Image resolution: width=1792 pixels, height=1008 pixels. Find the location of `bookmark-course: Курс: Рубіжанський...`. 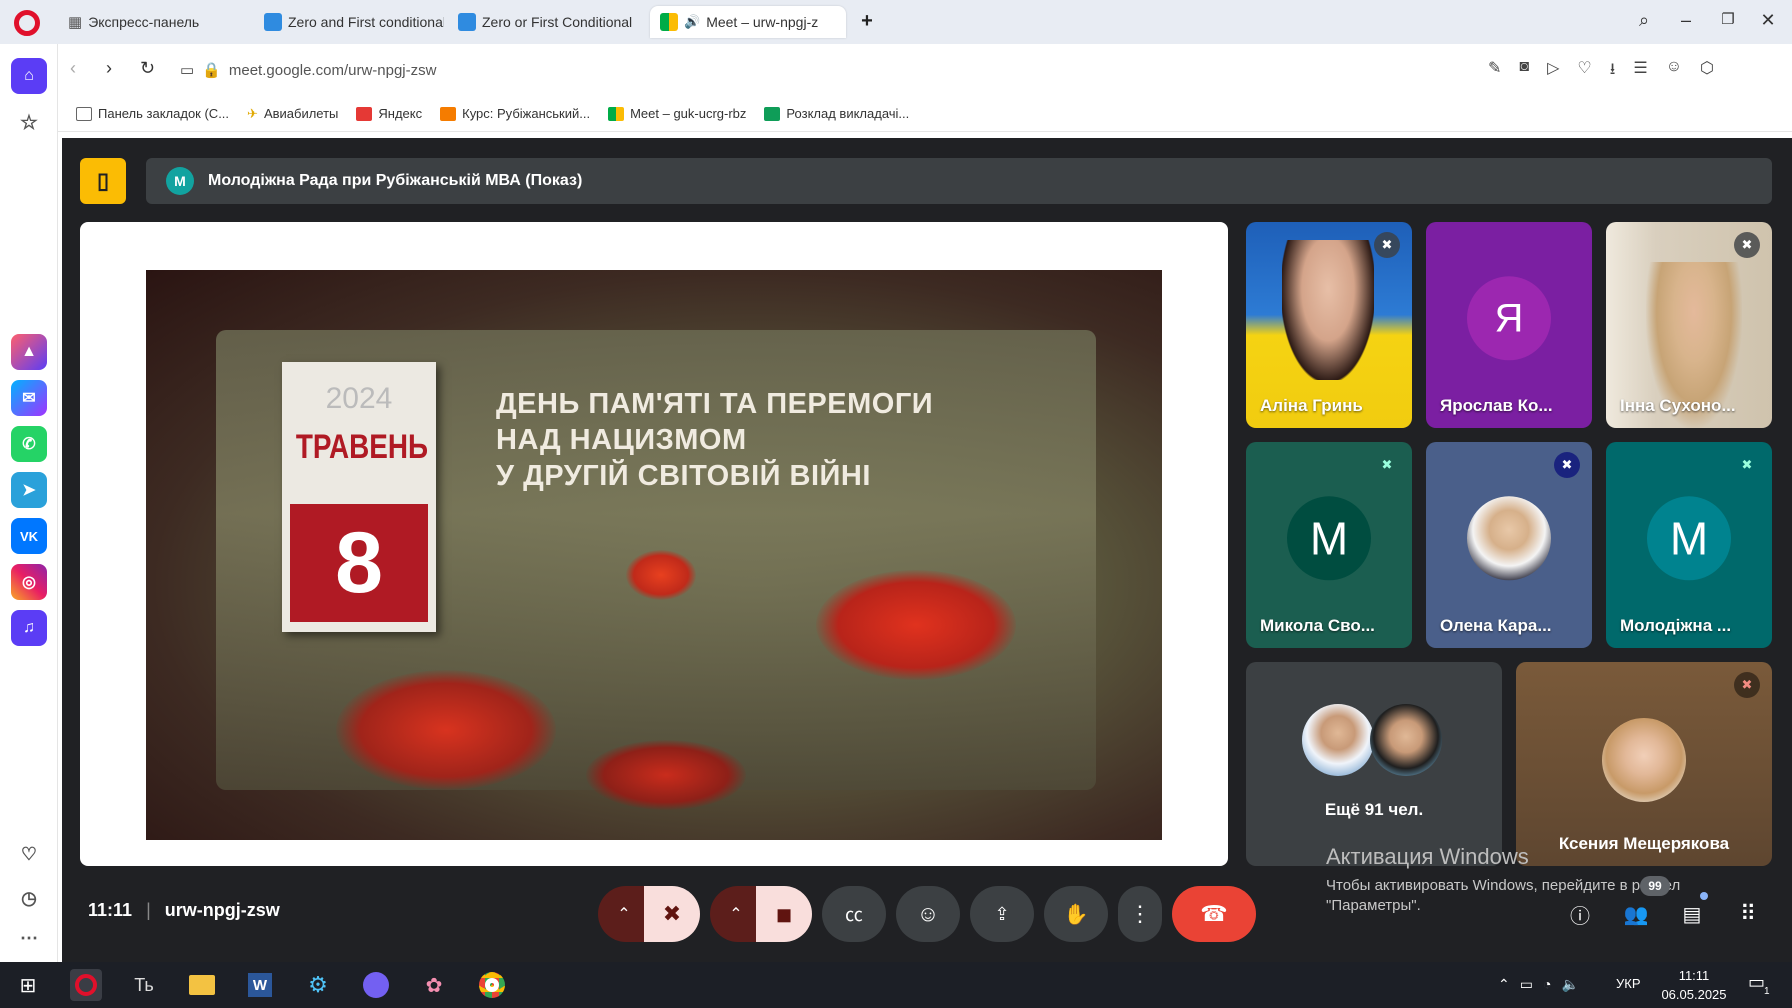

bookmark-course: Курс: Рубіжанський... is located at coordinates (515, 113).